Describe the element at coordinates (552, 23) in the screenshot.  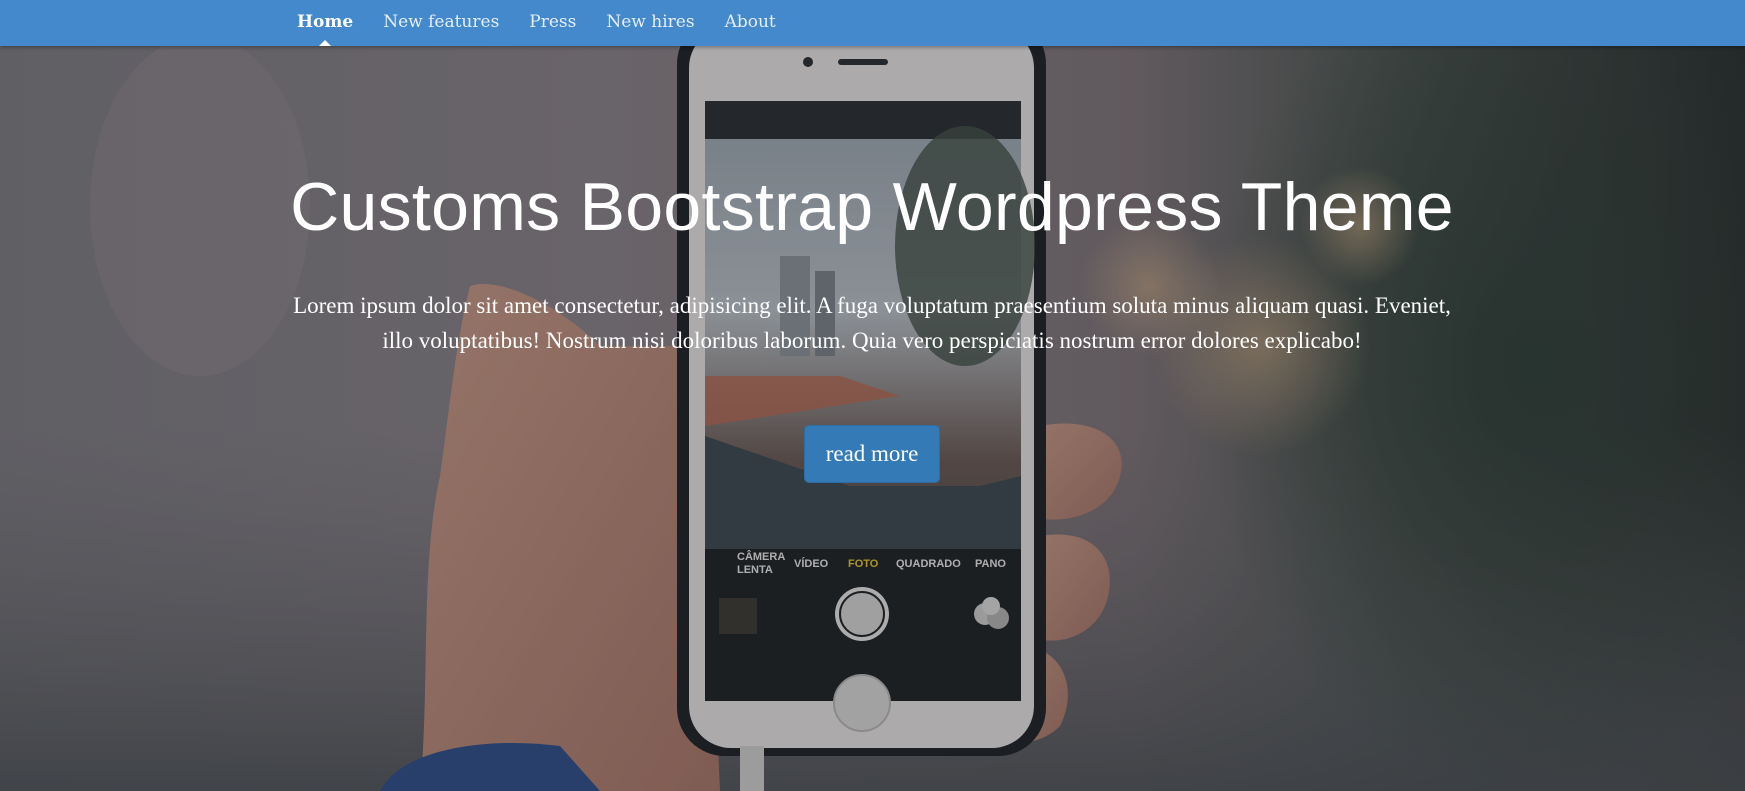
I see `nav-item-press: Press` at that location.